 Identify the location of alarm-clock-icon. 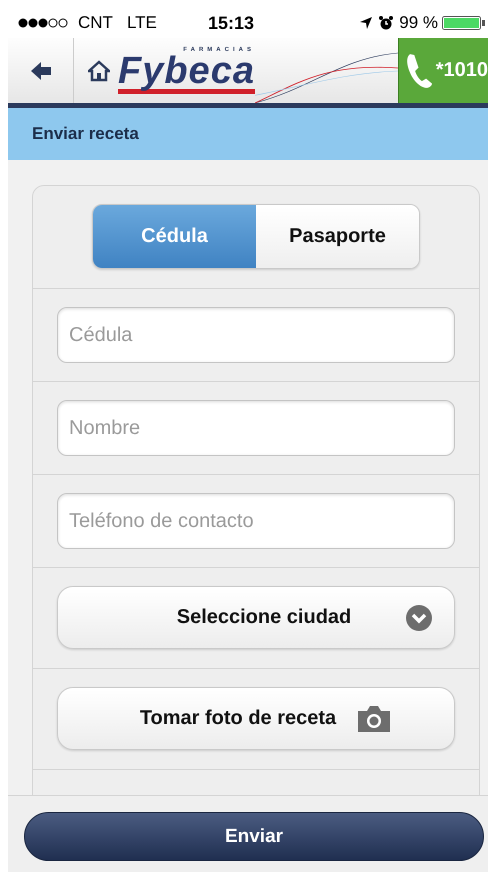
(386, 23).